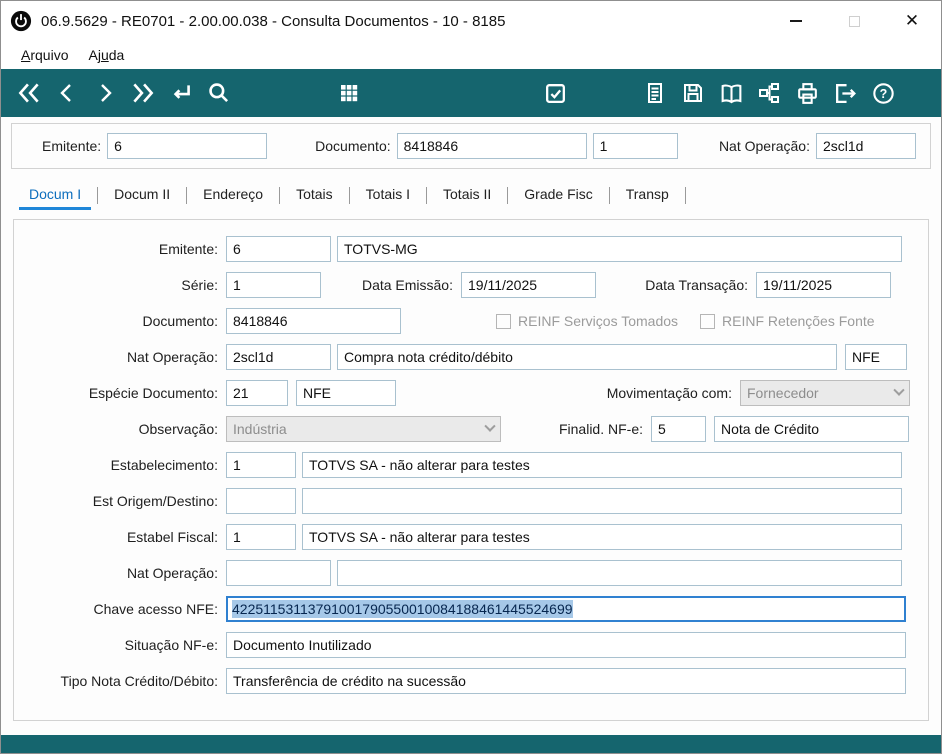 Image resolution: width=942 pixels, height=754 pixels. What do you see at coordinates (647, 195) in the screenshot?
I see `tab-transp: Transp` at bounding box center [647, 195].